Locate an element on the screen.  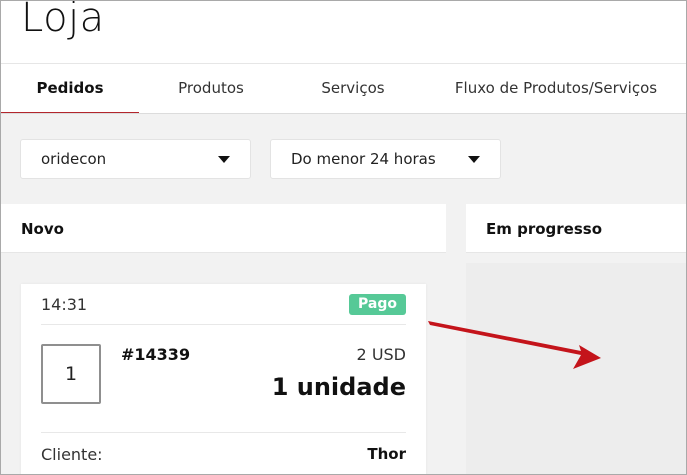
order-units: 1 unidade is located at coordinates (338, 387).